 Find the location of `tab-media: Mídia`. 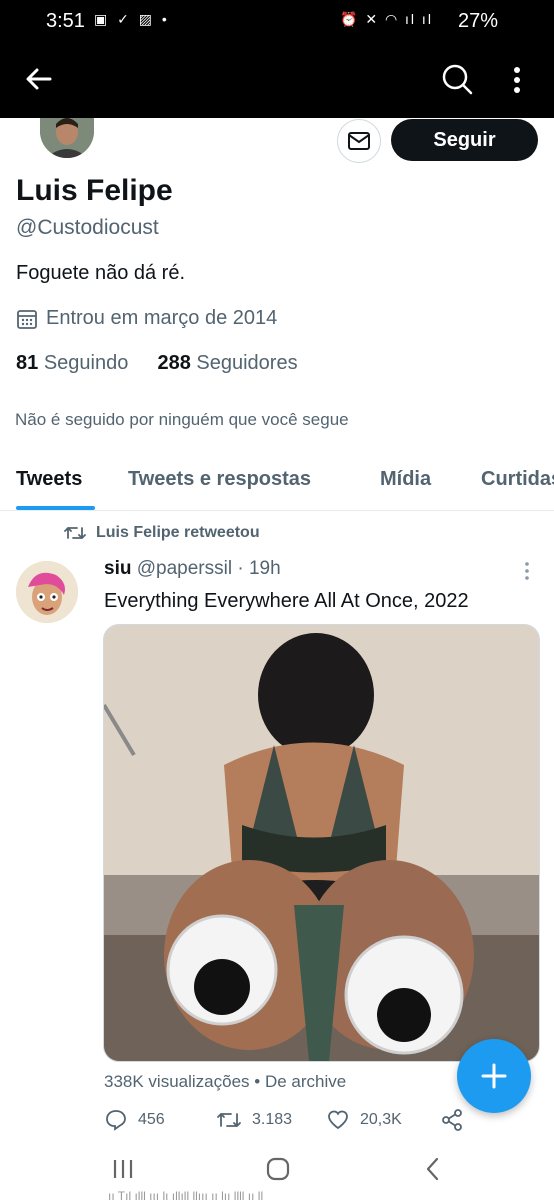

tab-media: Mídia is located at coordinates (405, 479).